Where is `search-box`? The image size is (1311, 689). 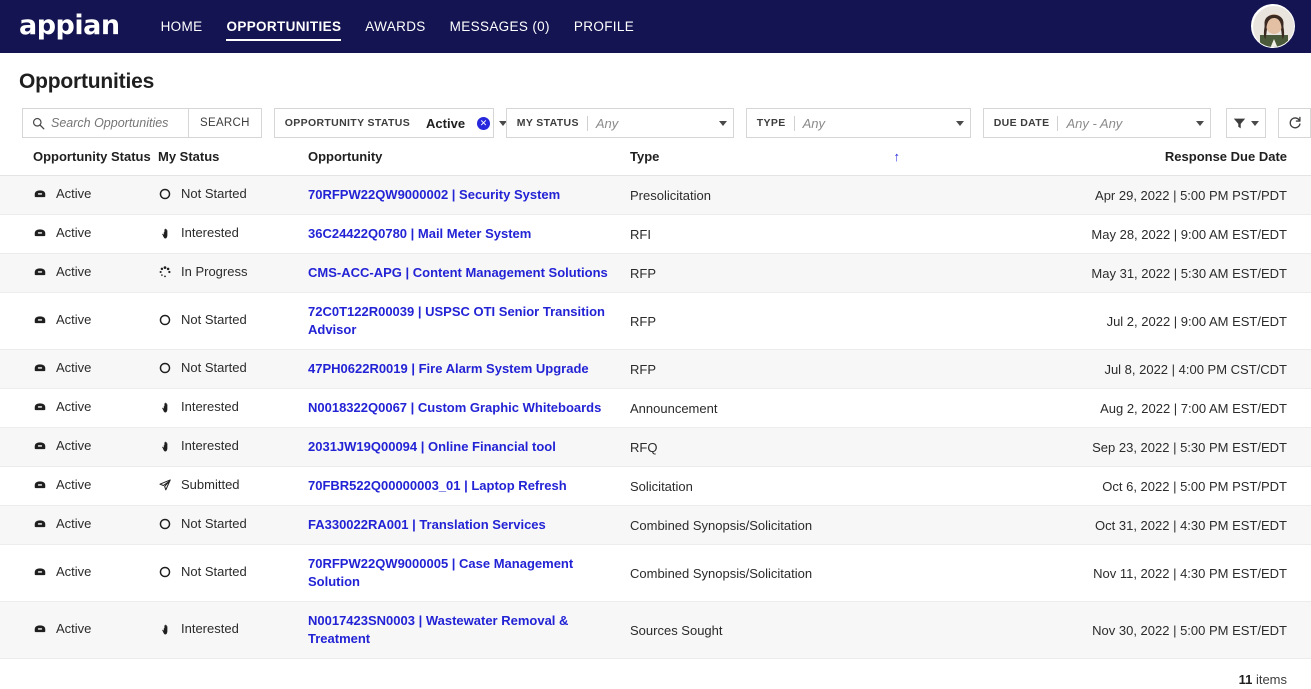 search-box is located at coordinates (105, 123).